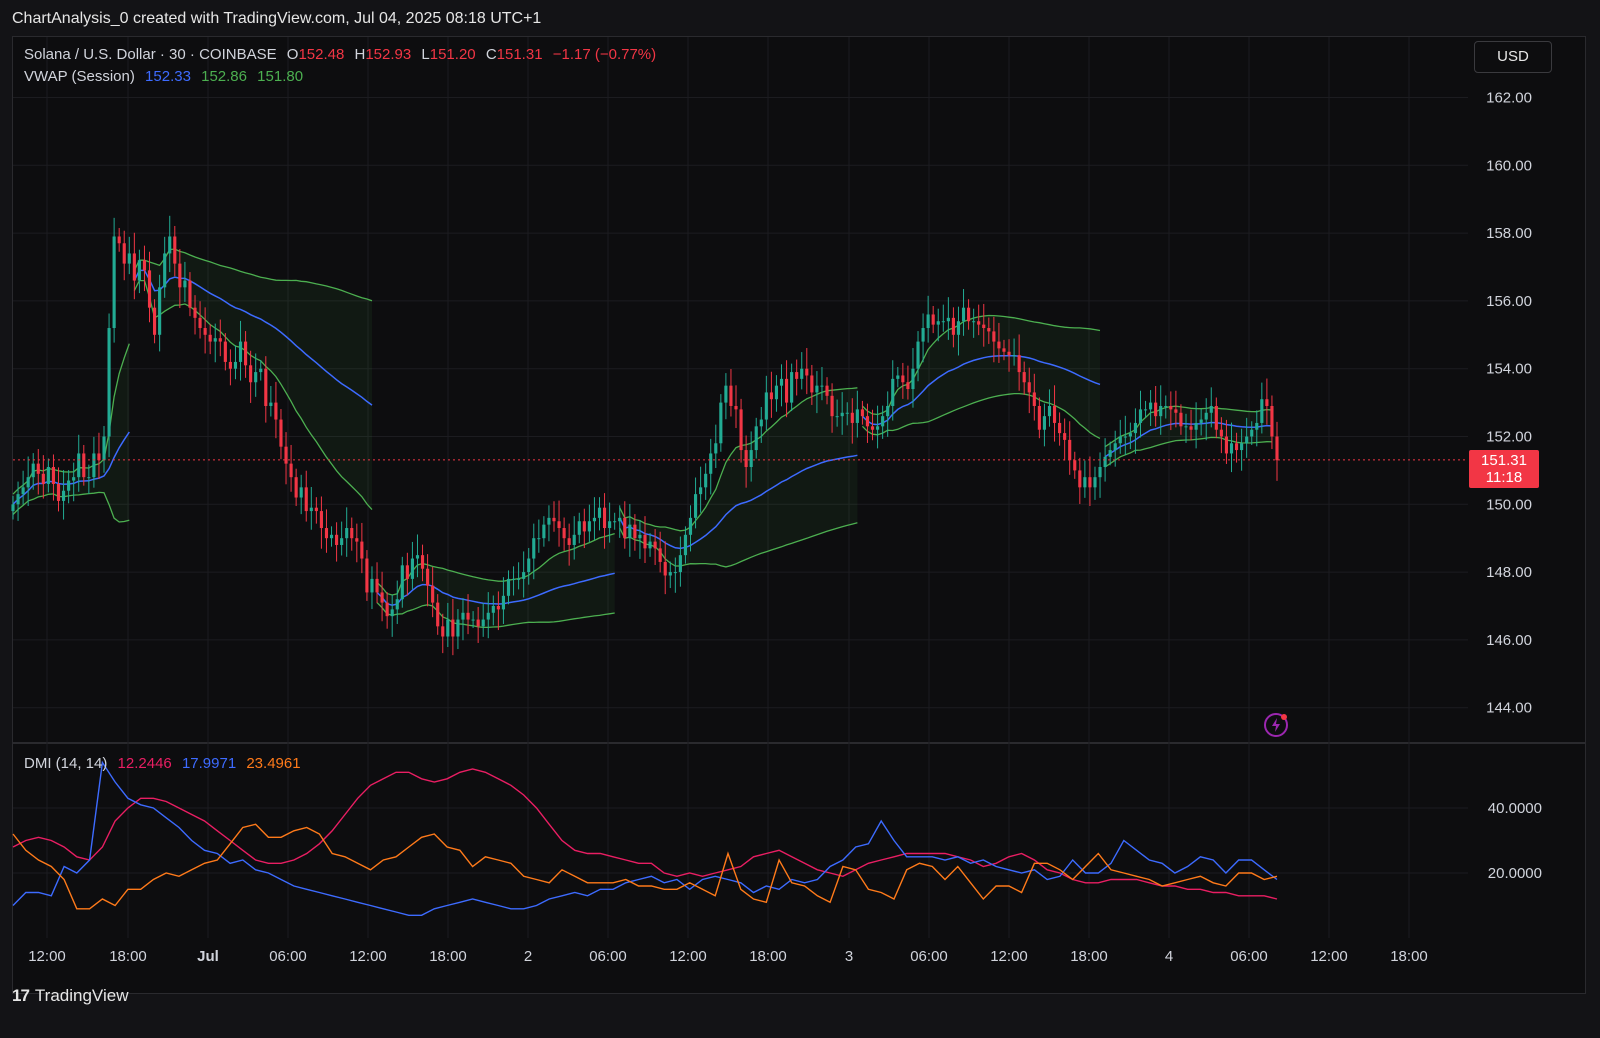 The height and width of the screenshot is (1038, 1600). Describe the element at coordinates (1509, 98) in the screenshot. I see `y-axis-tick-label: 162.00` at that location.